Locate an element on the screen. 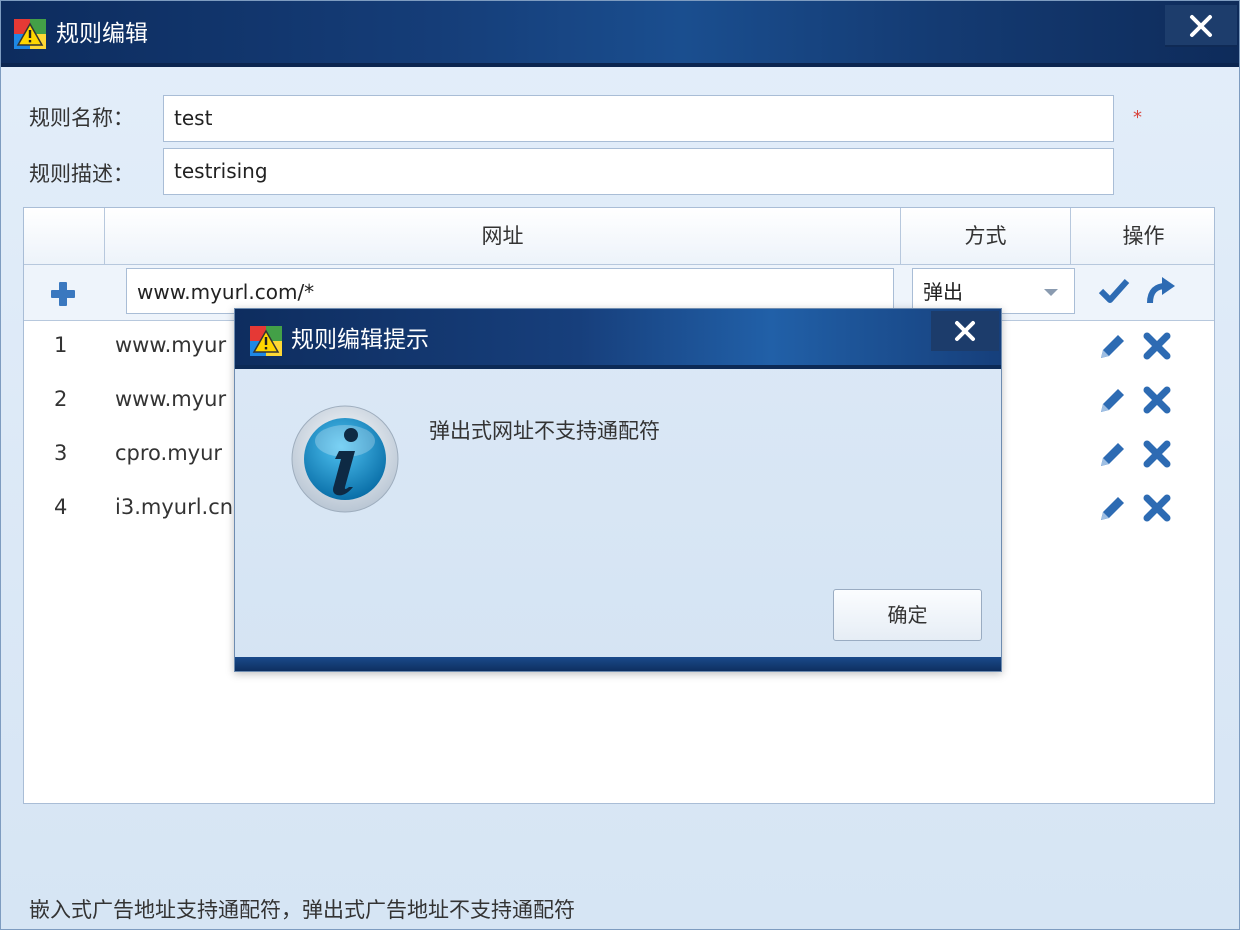  rule-desc-label: 规则描述： is located at coordinates (81, 174).